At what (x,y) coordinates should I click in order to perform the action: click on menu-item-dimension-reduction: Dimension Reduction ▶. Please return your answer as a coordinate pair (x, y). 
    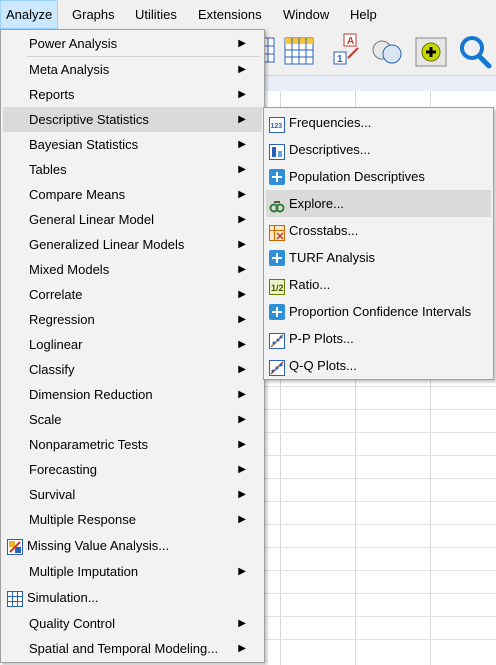
    Looking at the image, I should click on (132, 394).